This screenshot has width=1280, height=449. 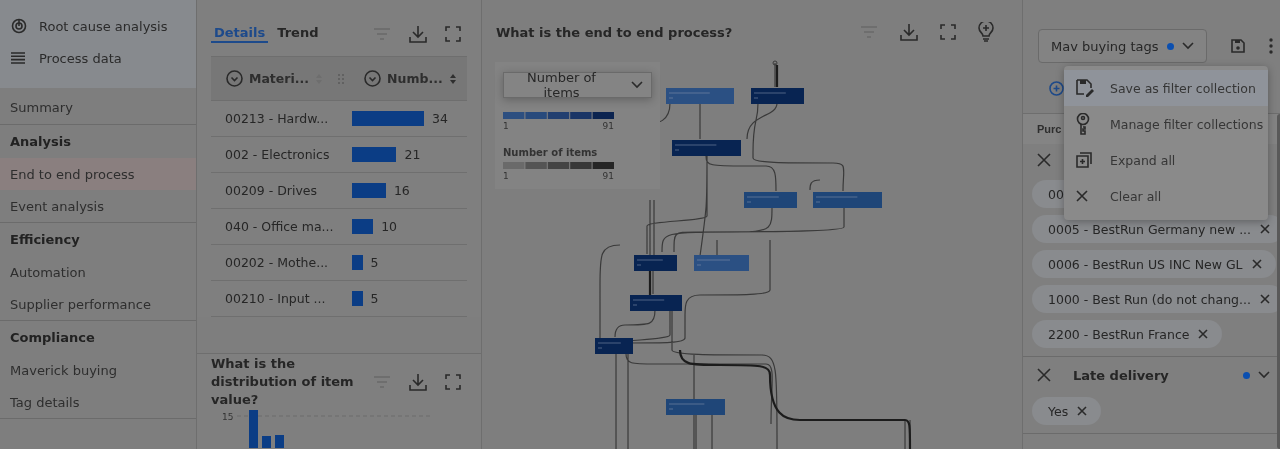 What do you see at coordinates (577, 85) in the screenshot?
I see `measure-dropdown: Number of items` at bounding box center [577, 85].